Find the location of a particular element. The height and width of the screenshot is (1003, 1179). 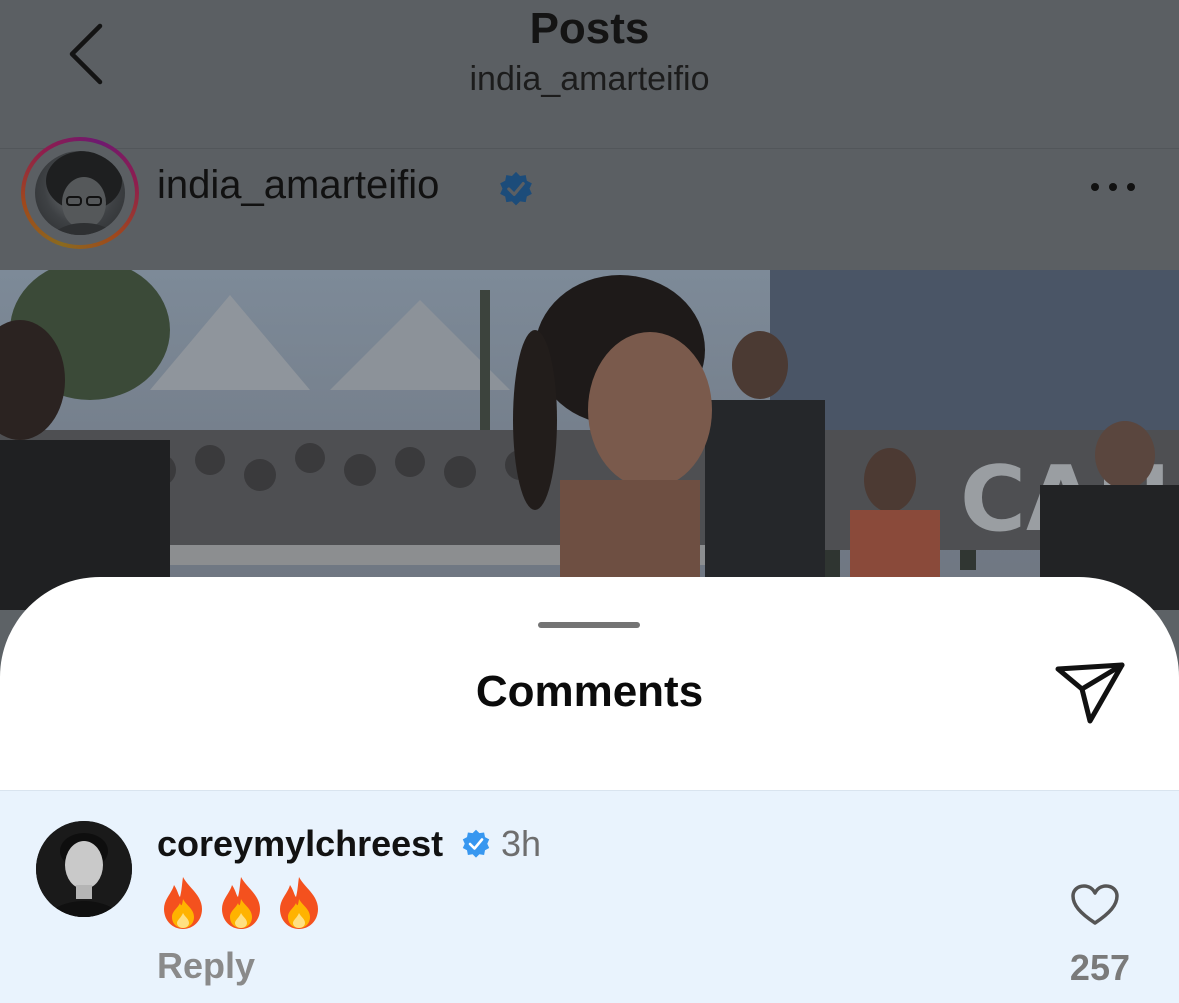

reply-button: Reply is located at coordinates (206, 966).